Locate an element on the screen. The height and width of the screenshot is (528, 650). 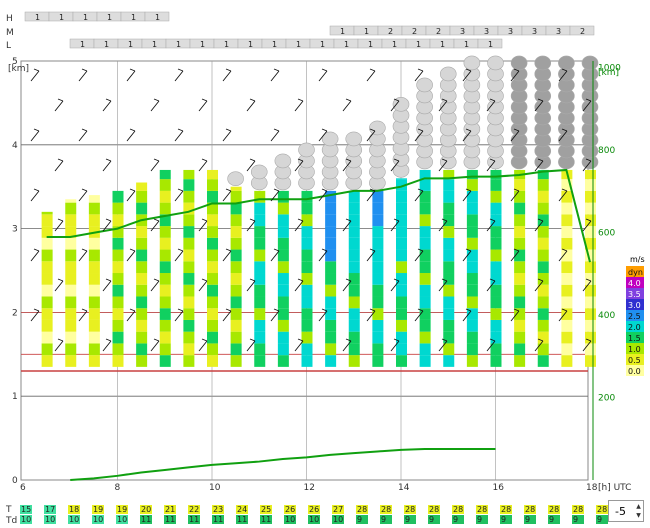
spin-up-icon: ▲ is located at coordinates (638, 506).